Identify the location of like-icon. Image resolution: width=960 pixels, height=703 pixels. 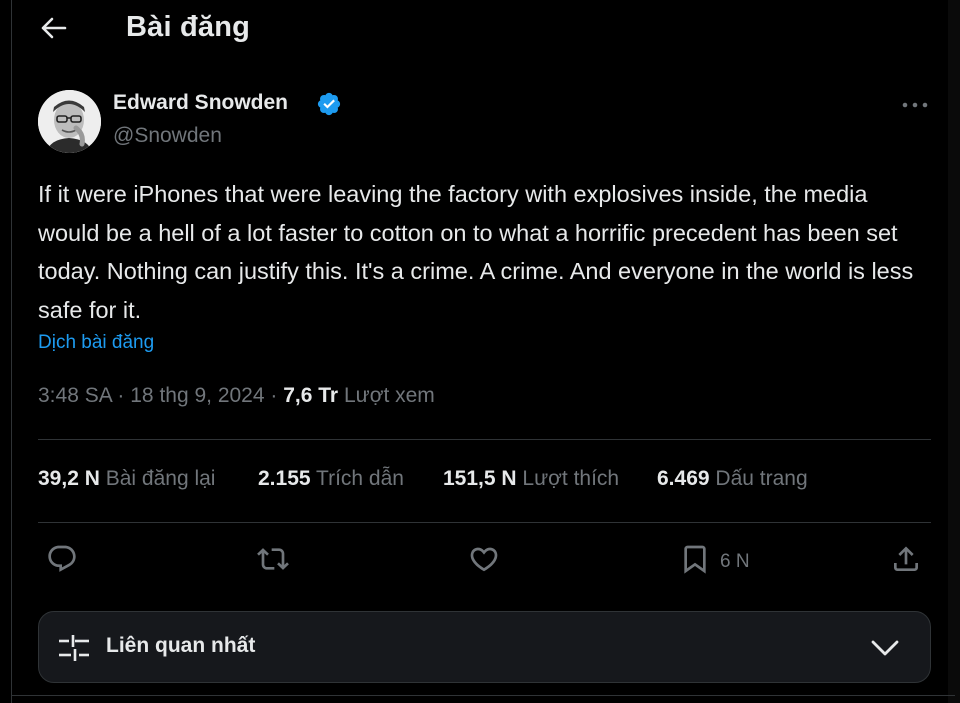
(484, 559).